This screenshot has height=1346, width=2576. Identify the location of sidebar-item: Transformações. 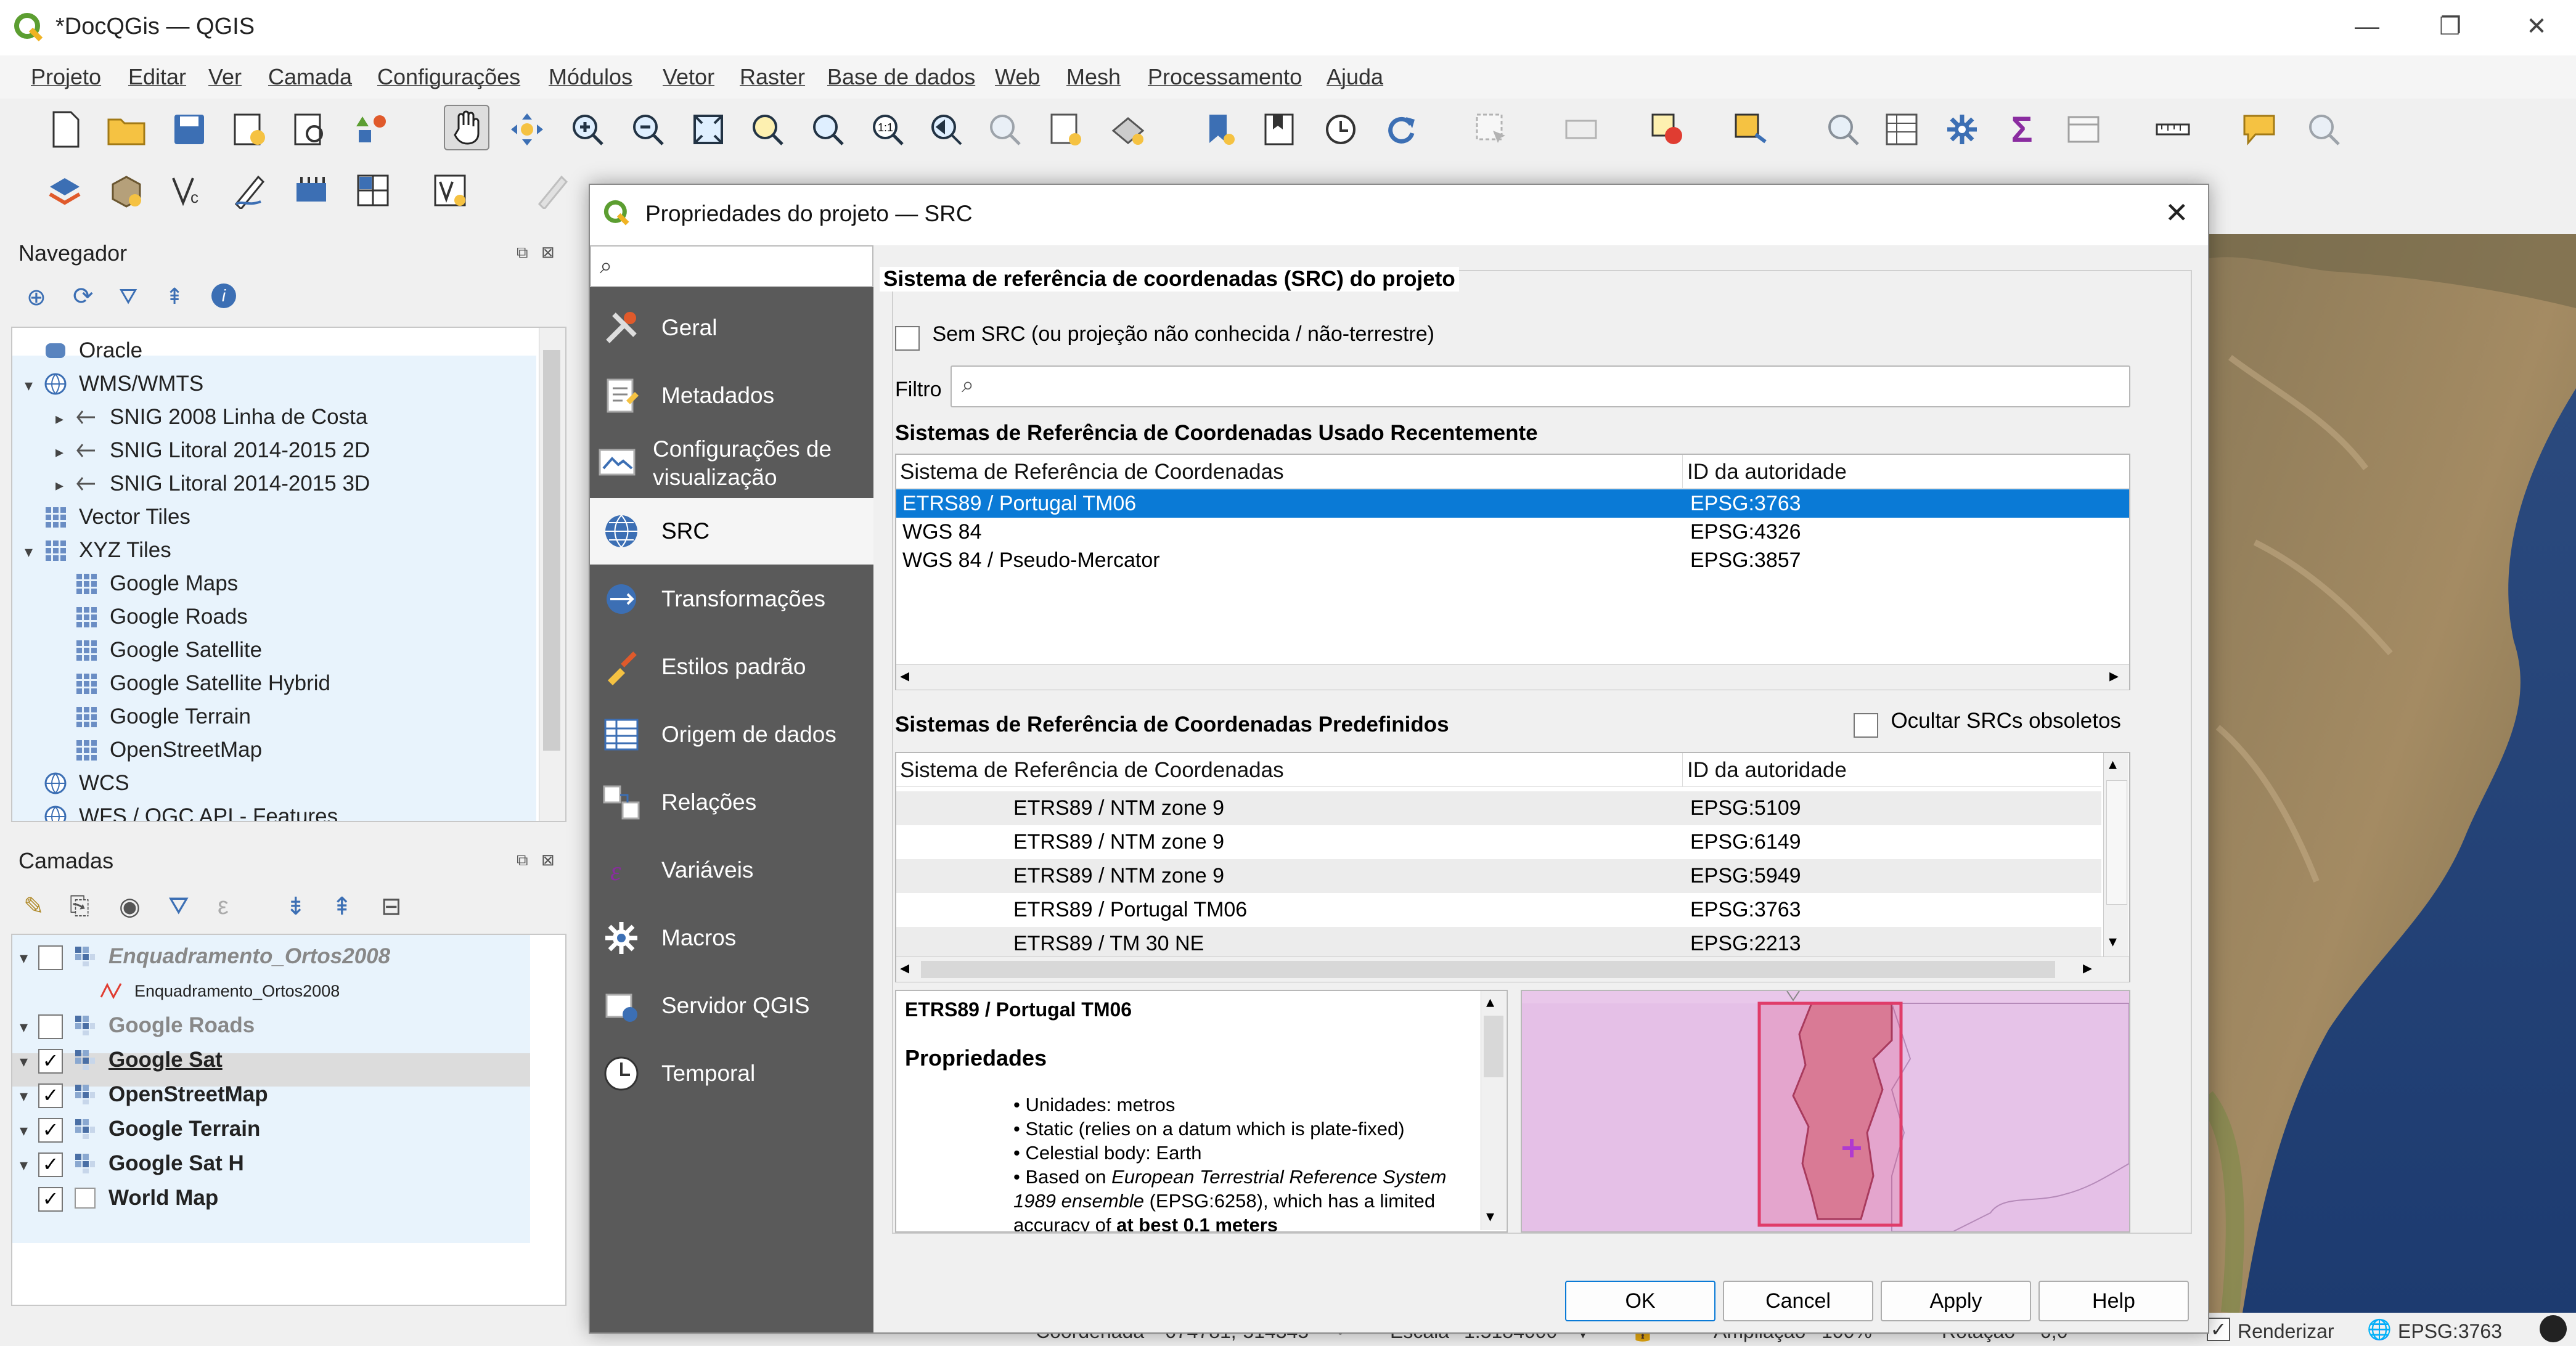
(731, 599).